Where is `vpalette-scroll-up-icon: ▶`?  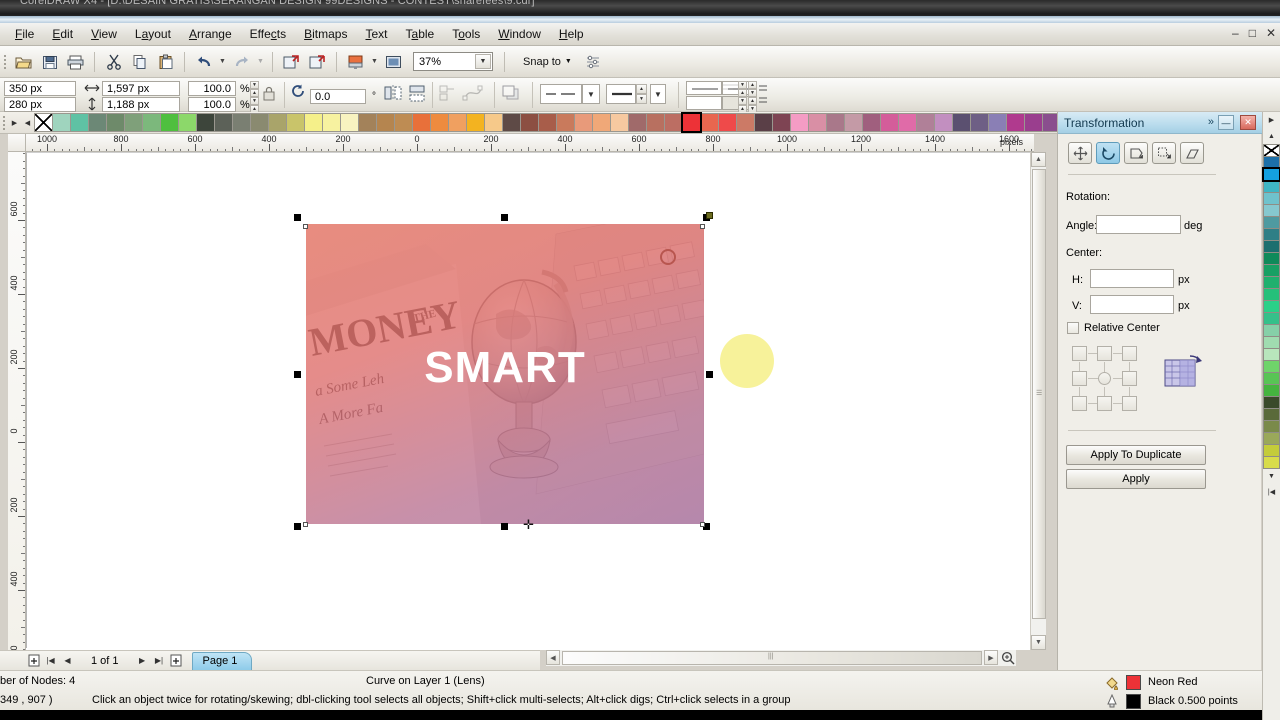 vpalette-scroll-up-icon: ▶ is located at coordinates (1271, 120).